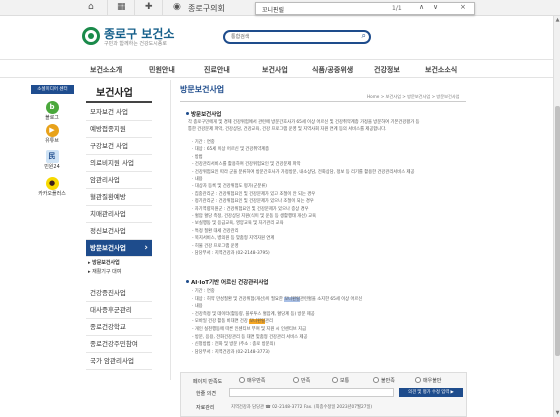 The image size is (560, 417). What do you see at coordinates (387, 70) in the screenshot?
I see `nav-item: 건강정보` at bounding box center [387, 70].